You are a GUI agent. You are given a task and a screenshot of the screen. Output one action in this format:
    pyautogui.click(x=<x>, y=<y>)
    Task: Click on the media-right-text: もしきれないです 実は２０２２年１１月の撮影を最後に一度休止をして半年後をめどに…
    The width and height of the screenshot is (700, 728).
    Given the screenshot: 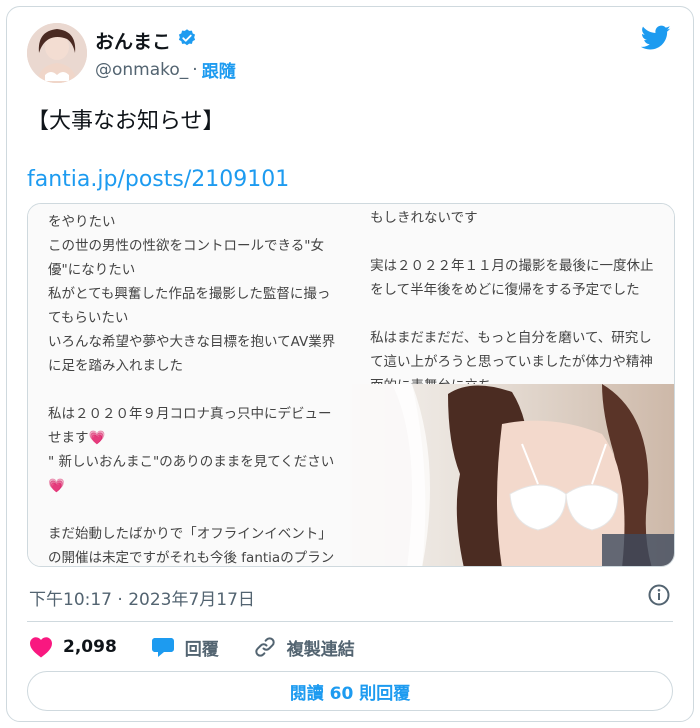 What is the action you would take?
    pyautogui.click(x=513, y=294)
    